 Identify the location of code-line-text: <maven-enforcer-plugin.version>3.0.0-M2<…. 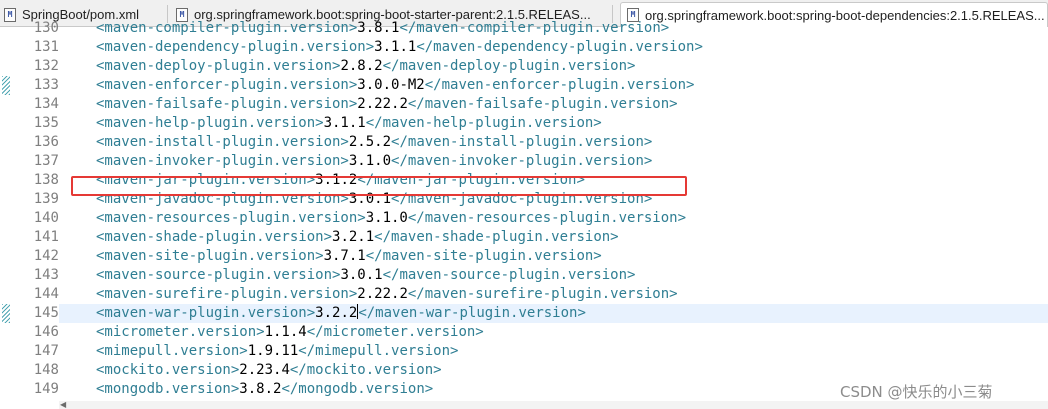
(395, 85).